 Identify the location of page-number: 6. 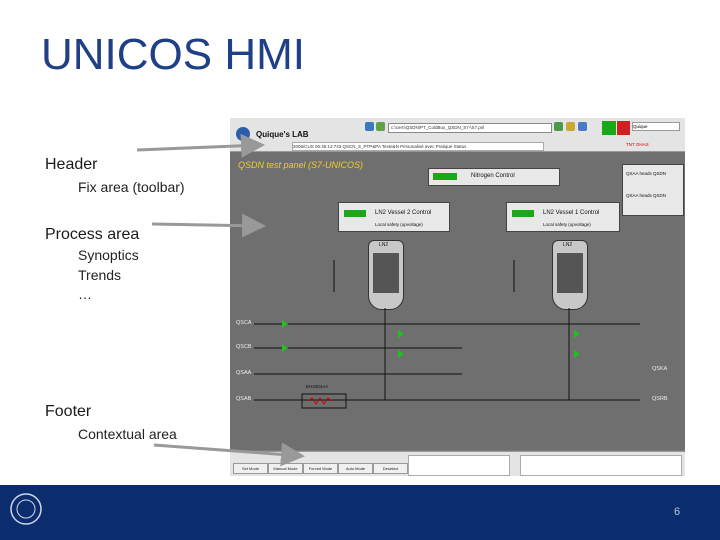
(677, 512).